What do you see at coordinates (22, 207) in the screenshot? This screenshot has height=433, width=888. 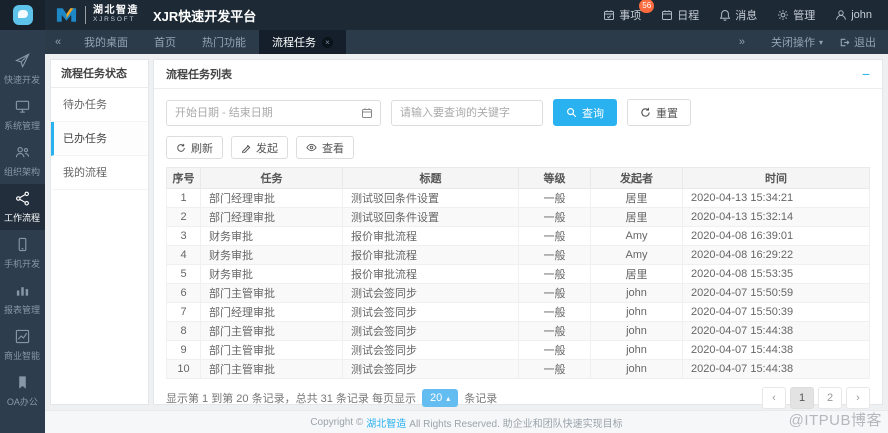 I see `sidebar-item-workflow: 工作流程` at bounding box center [22, 207].